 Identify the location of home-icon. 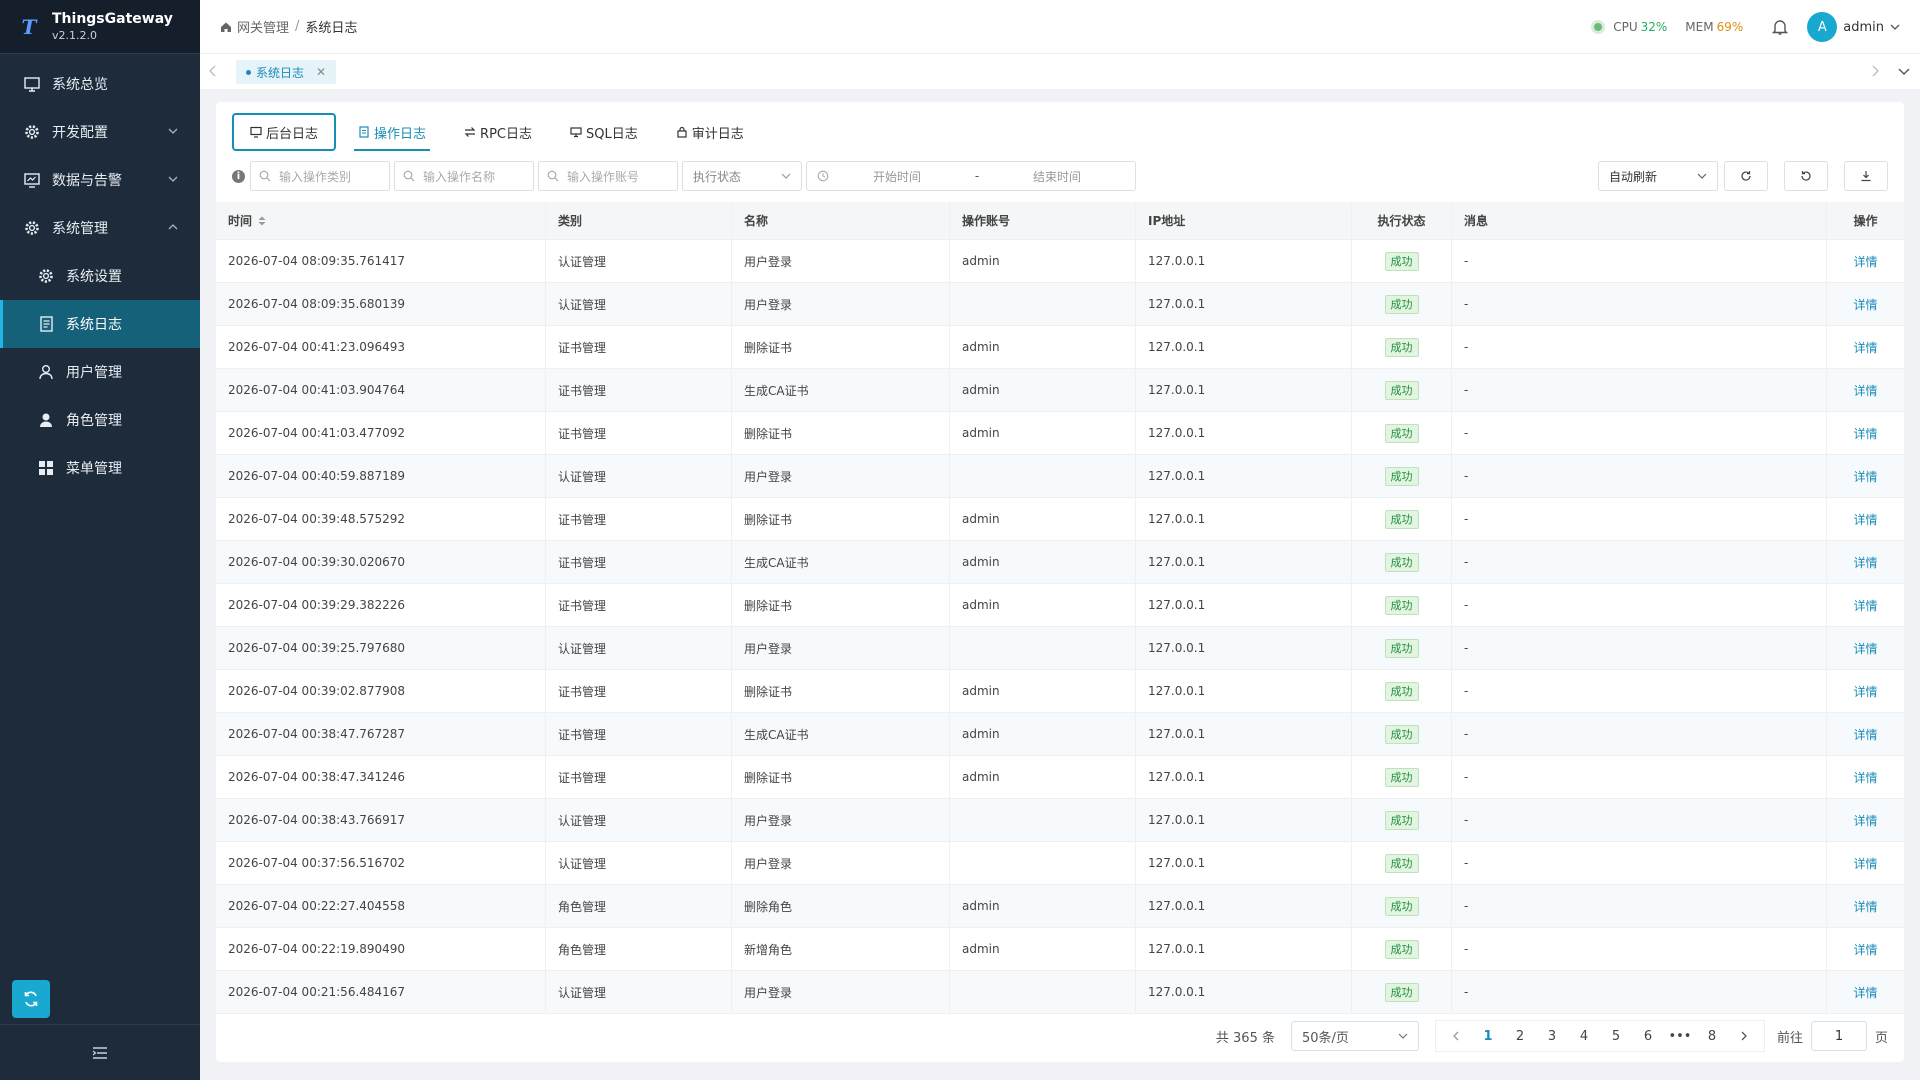
(226, 27).